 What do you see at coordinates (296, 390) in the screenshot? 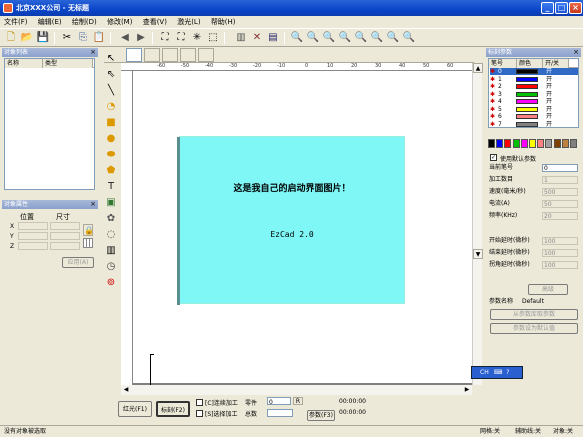
I see `horizontal-scrollbar: ◀ ▶` at bounding box center [296, 390].